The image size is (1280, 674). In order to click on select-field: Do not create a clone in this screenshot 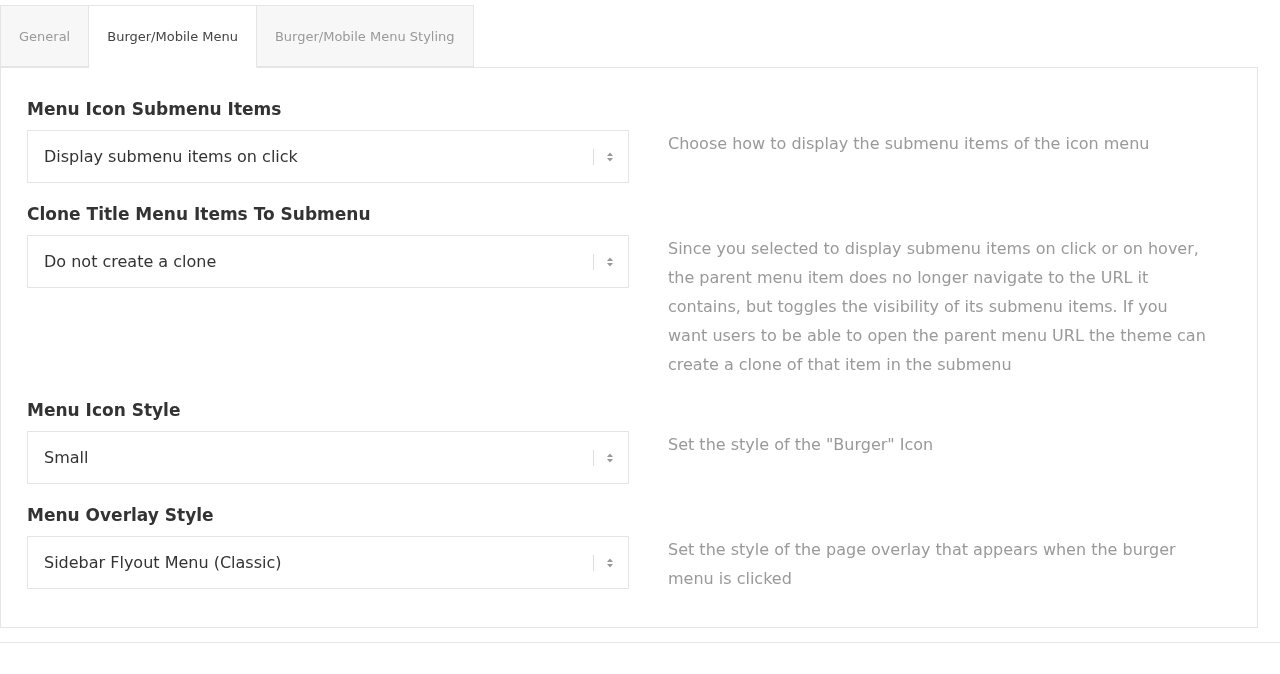, I will do `click(328, 261)`.